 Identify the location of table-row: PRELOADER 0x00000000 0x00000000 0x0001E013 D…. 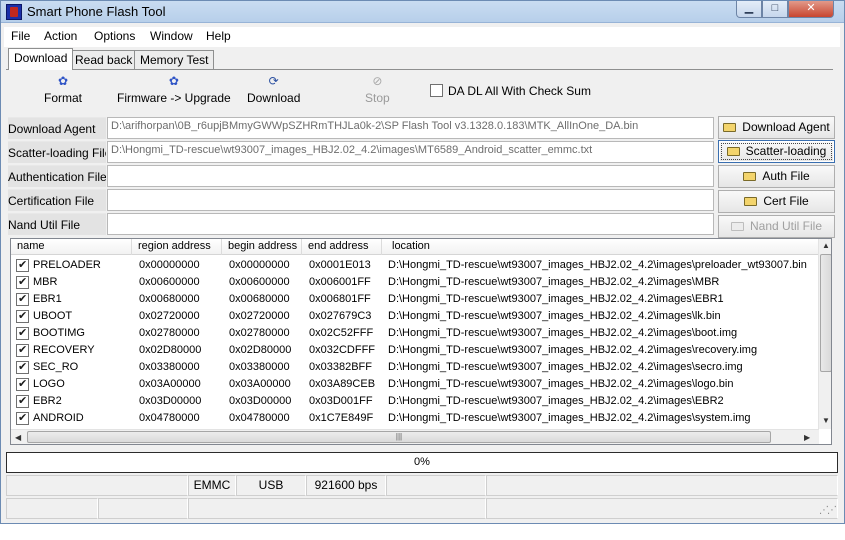
(415, 265).